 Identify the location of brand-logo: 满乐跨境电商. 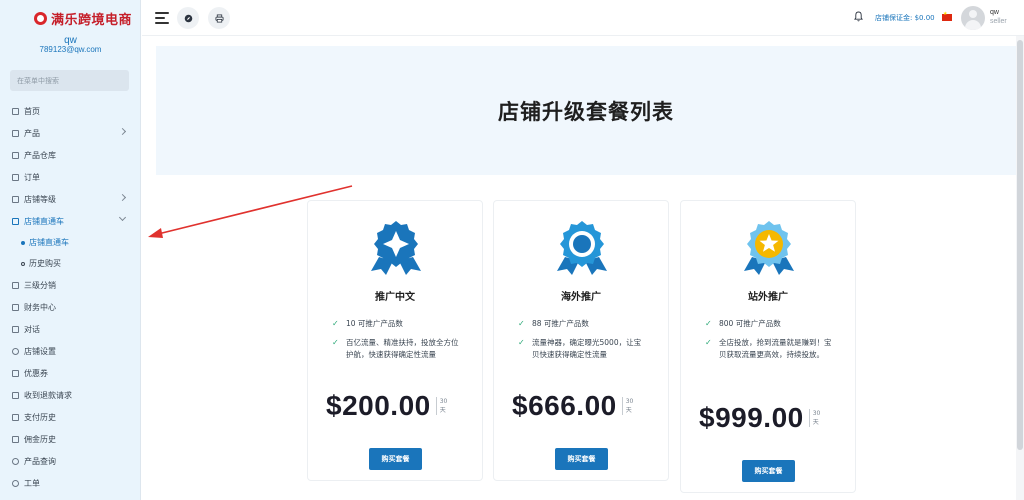
(83, 18).